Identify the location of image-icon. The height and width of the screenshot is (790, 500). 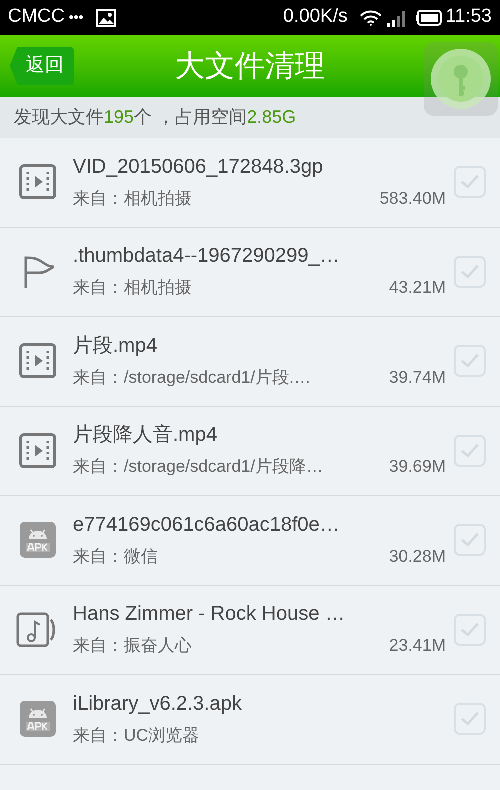
(106, 17).